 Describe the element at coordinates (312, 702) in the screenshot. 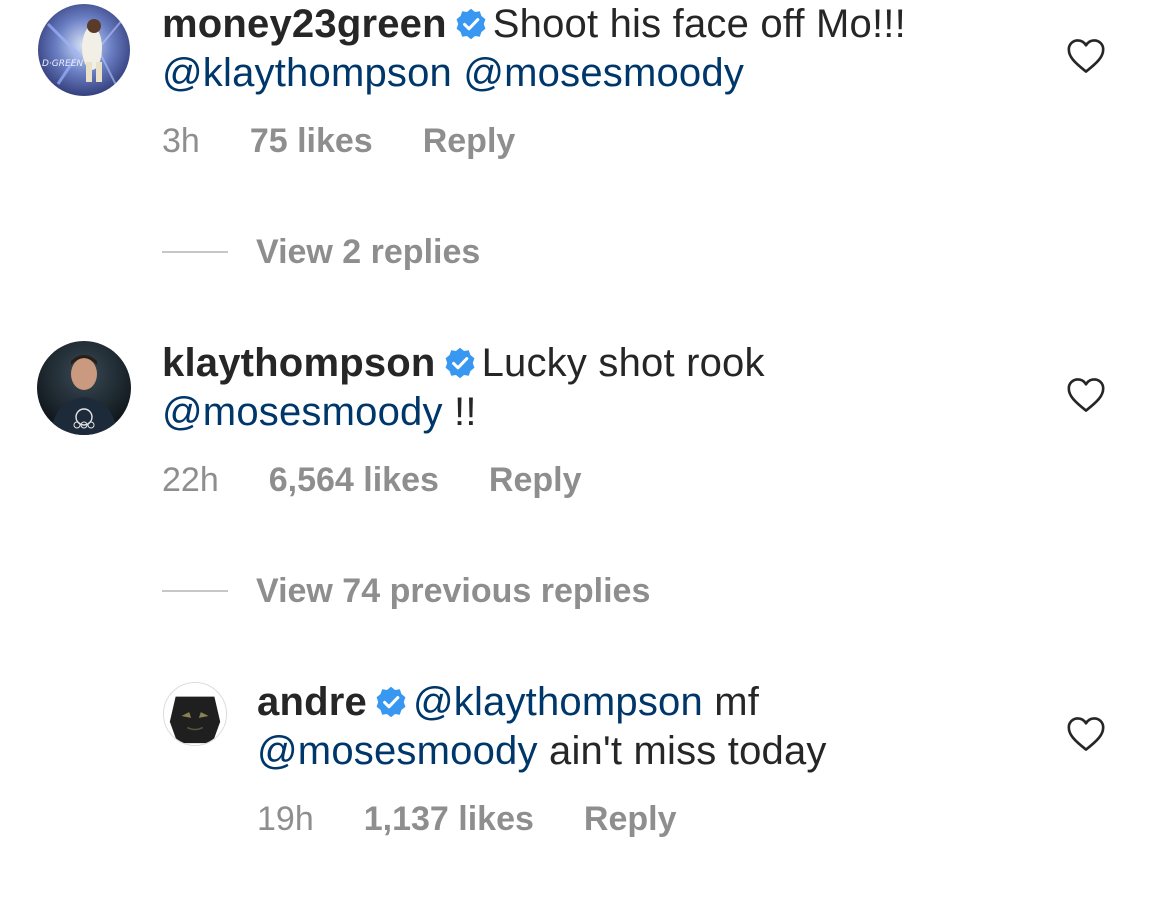

I see `username: andre` at that location.